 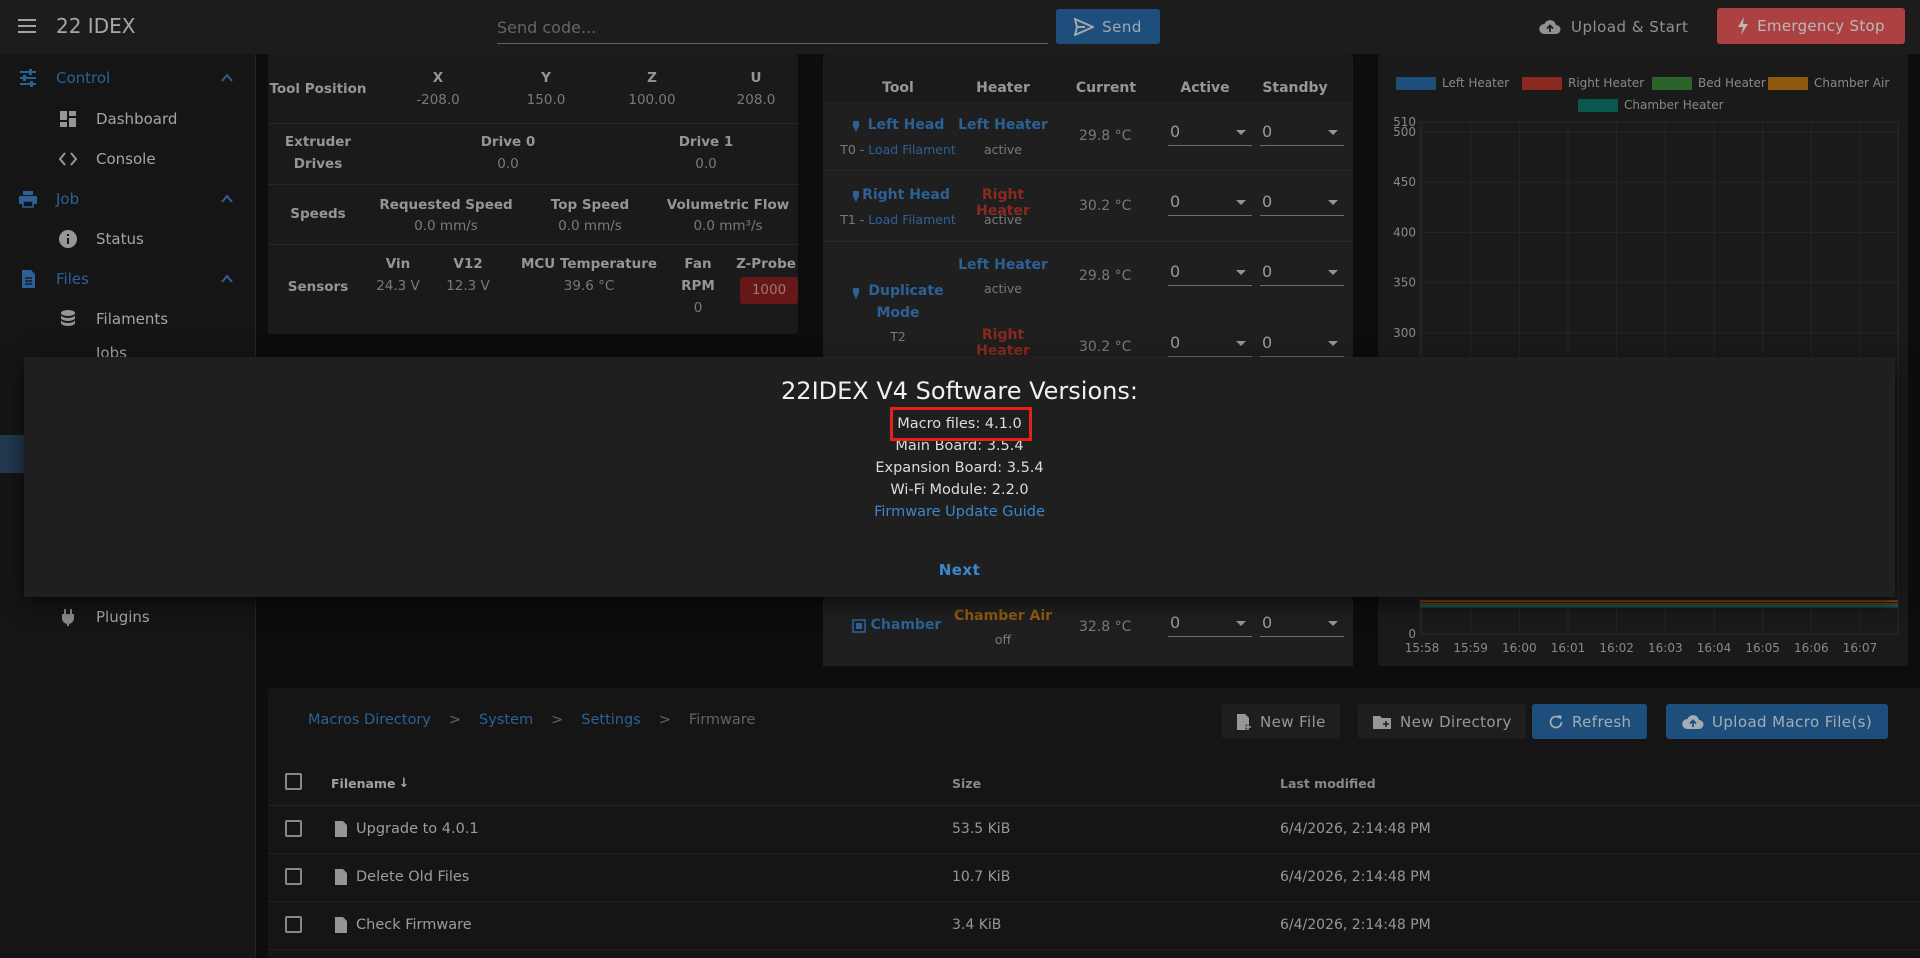 What do you see at coordinates (959, 570) in the screenshot?
I see `next-button: Next` at bounding box center [959, 570].